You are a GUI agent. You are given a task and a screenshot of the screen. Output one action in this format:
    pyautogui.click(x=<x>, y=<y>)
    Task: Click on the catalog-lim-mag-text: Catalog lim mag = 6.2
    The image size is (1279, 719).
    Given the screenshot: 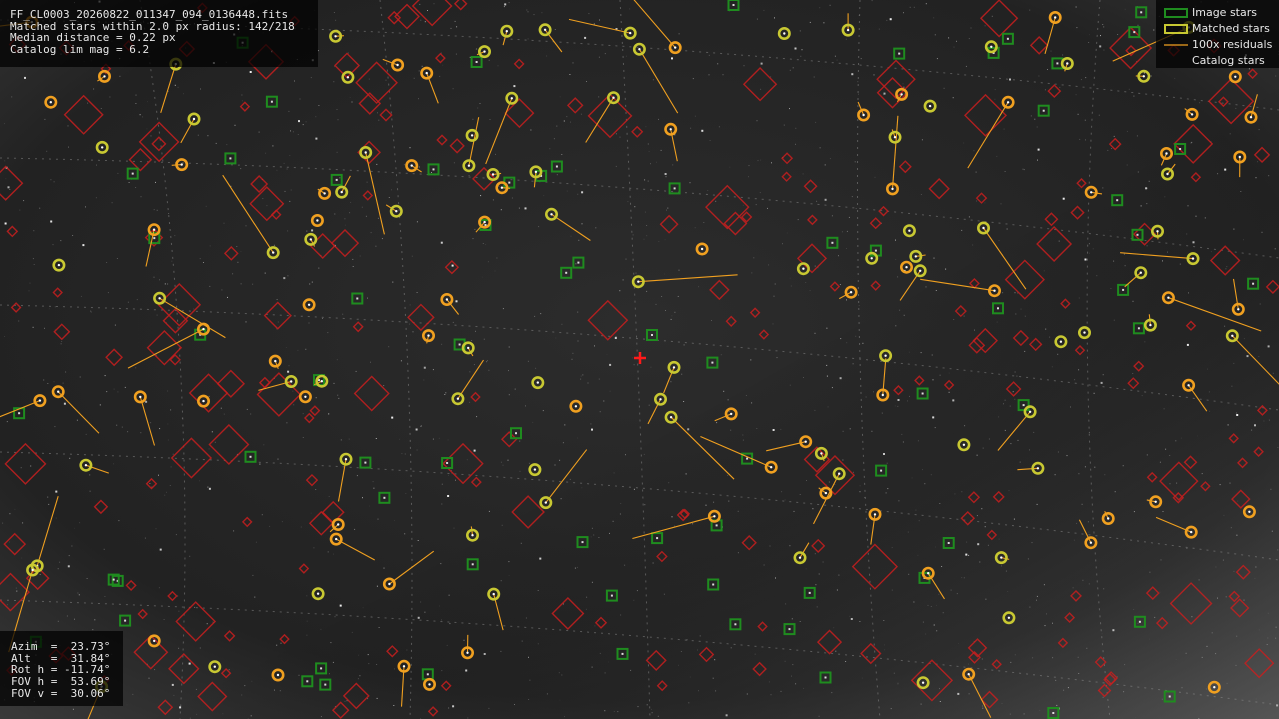 What is the action you would take?
    pyautogui.click(x=80, y=50)
    